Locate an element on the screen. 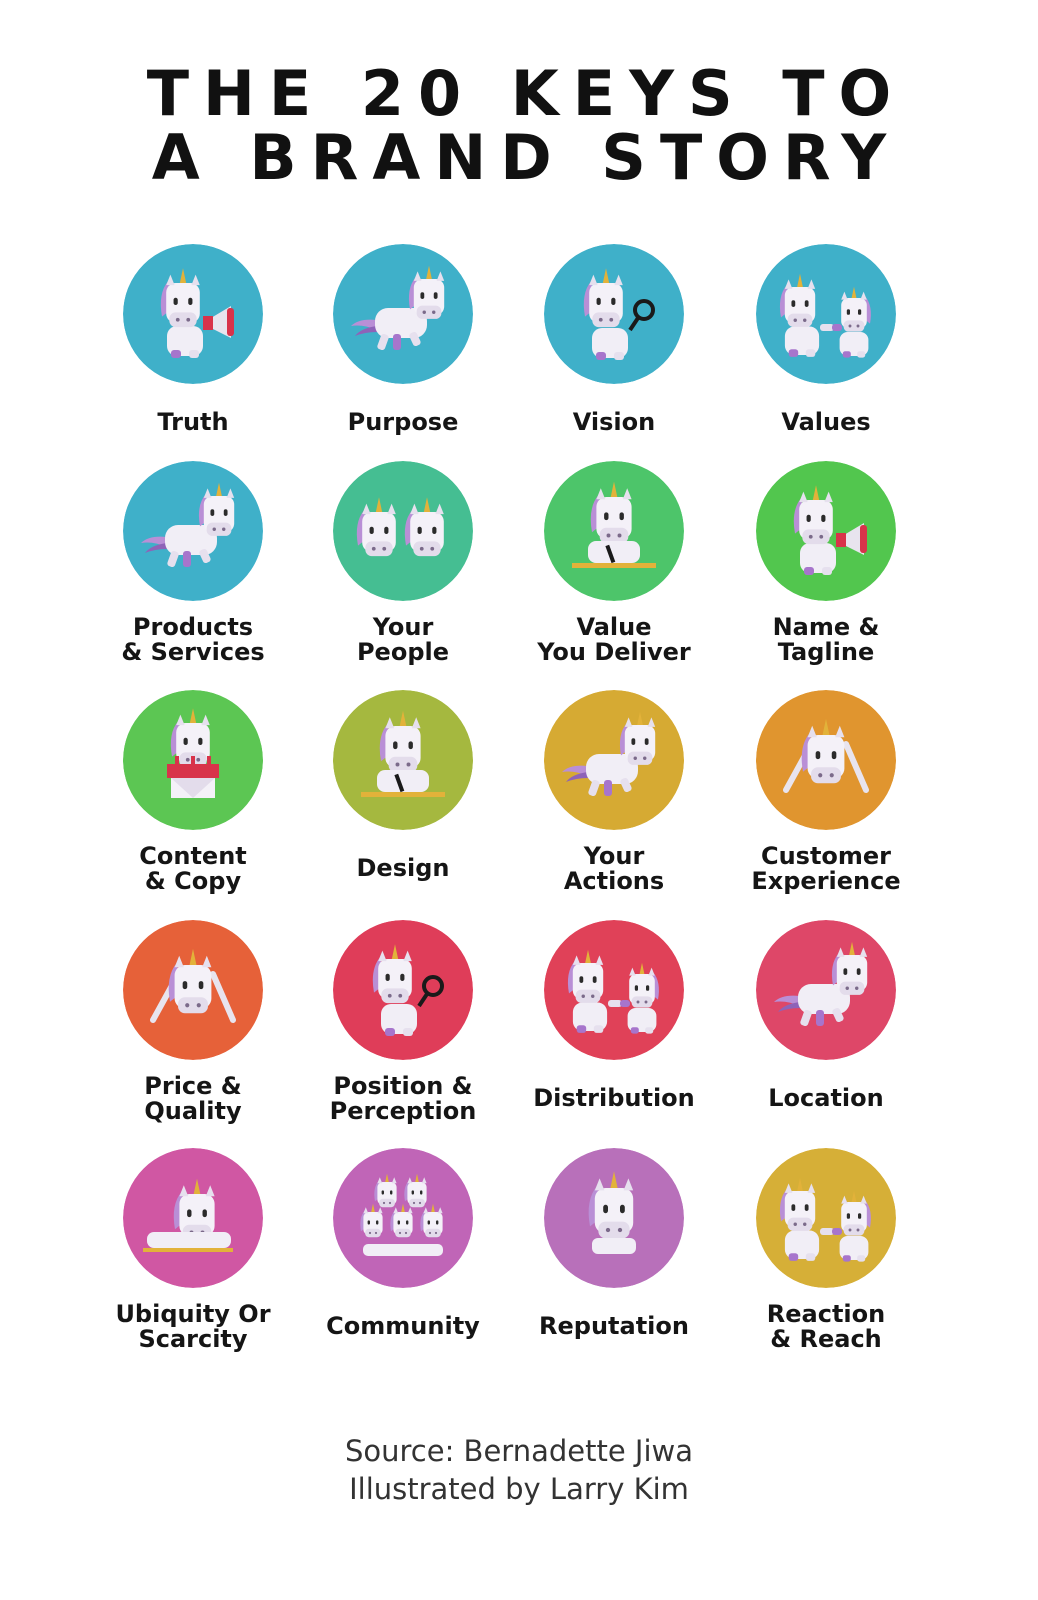 Image resolution: width=1038 pixels, height=1600 pixels. key-label-line: Location is located at coordinates (826, 1098).